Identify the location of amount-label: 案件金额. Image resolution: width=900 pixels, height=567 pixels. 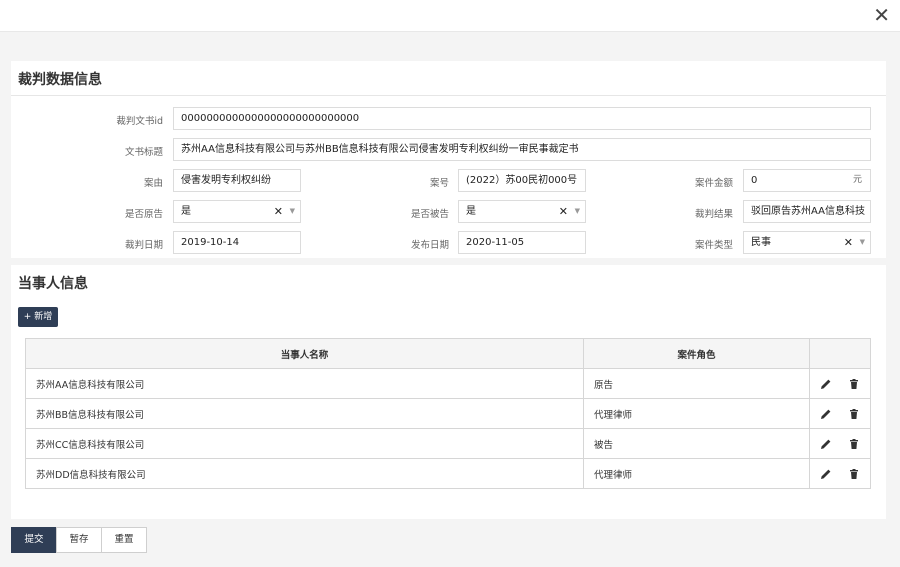
(713, 183).